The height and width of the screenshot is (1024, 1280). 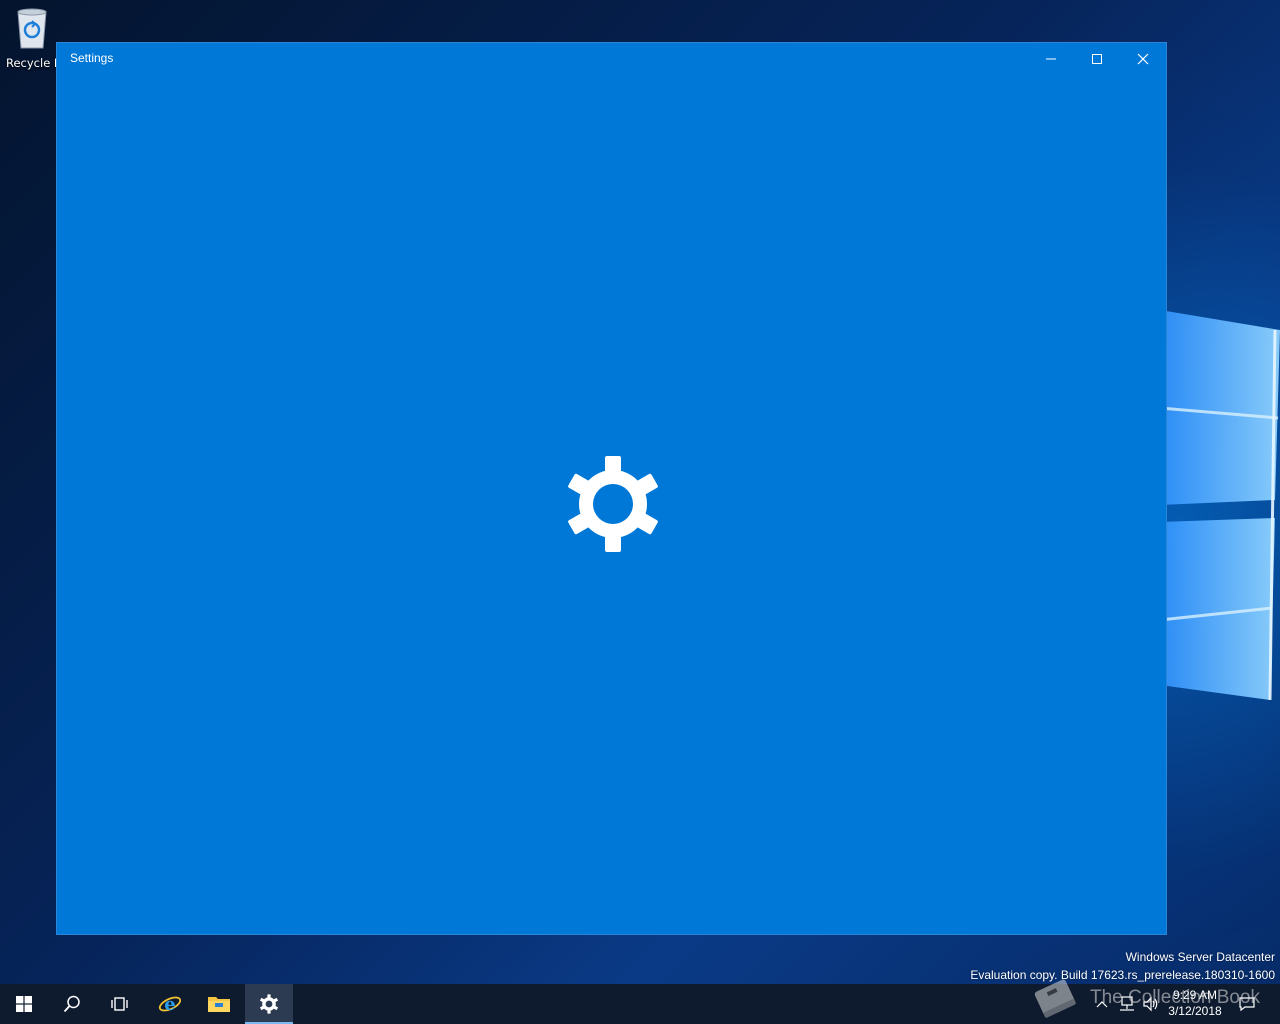 I want to click on close-button, so click(x=1143, y=58).